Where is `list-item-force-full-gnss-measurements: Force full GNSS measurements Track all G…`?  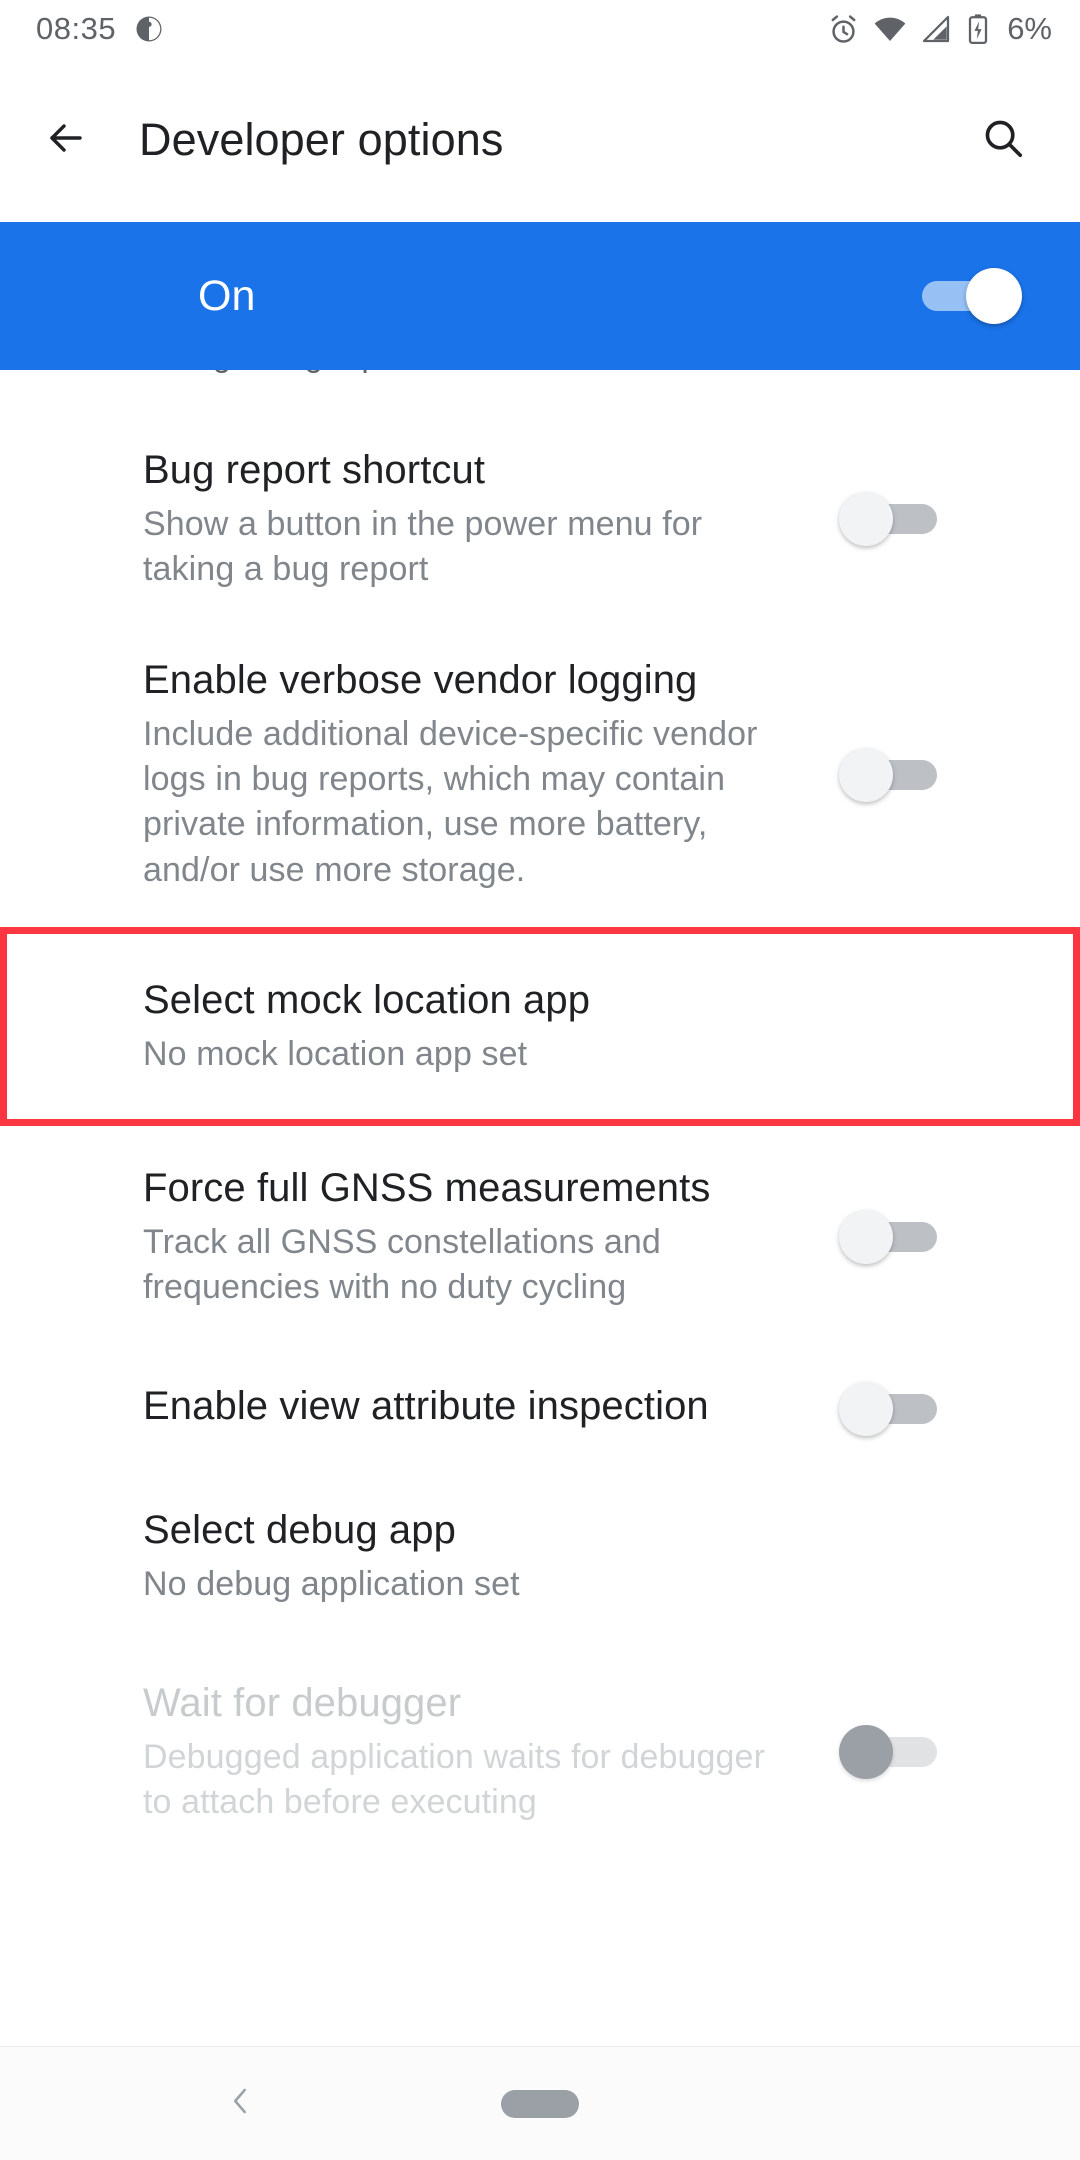
list-item-force-full-gnss-measurements: Force full GNSS measurements Track all G… is located at coordinates (540, 1235).